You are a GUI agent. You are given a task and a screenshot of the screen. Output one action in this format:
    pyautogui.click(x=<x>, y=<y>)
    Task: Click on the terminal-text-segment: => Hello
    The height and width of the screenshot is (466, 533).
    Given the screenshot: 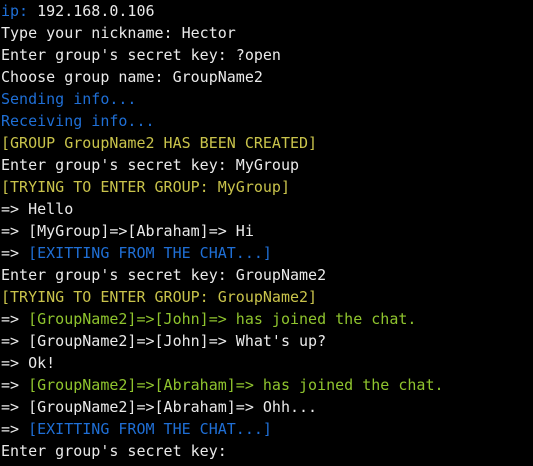 What is the action you would take?
    pyautogui.click(x=37, y=209)
    